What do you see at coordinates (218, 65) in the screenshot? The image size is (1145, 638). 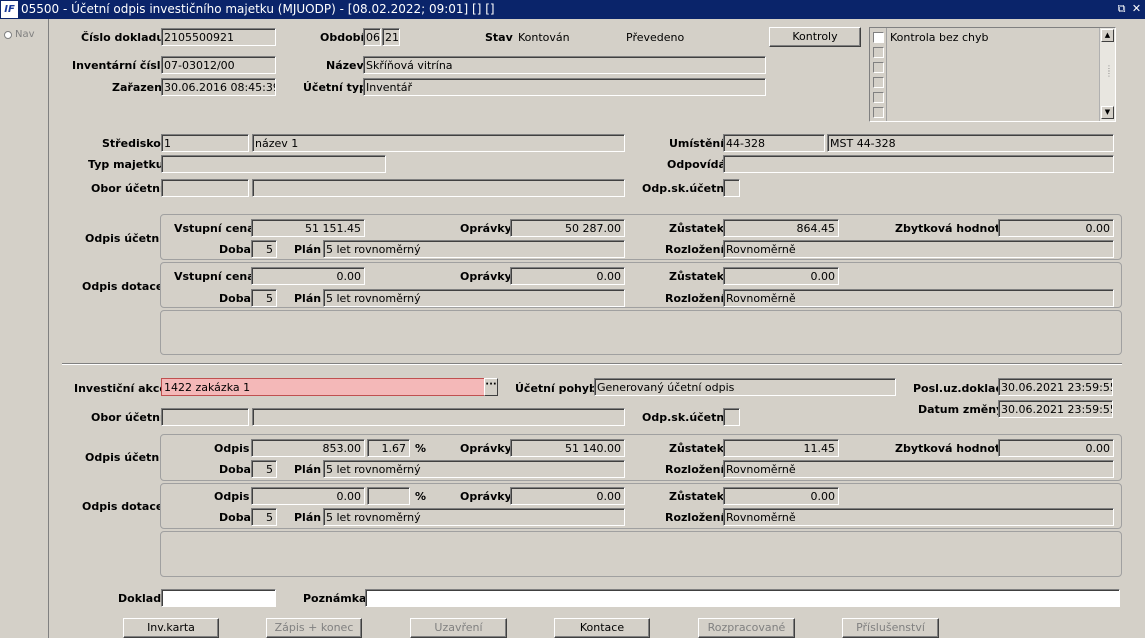 I see `inventarni-cislo-field: 07-03012/00` at bounding box center [218, 65].